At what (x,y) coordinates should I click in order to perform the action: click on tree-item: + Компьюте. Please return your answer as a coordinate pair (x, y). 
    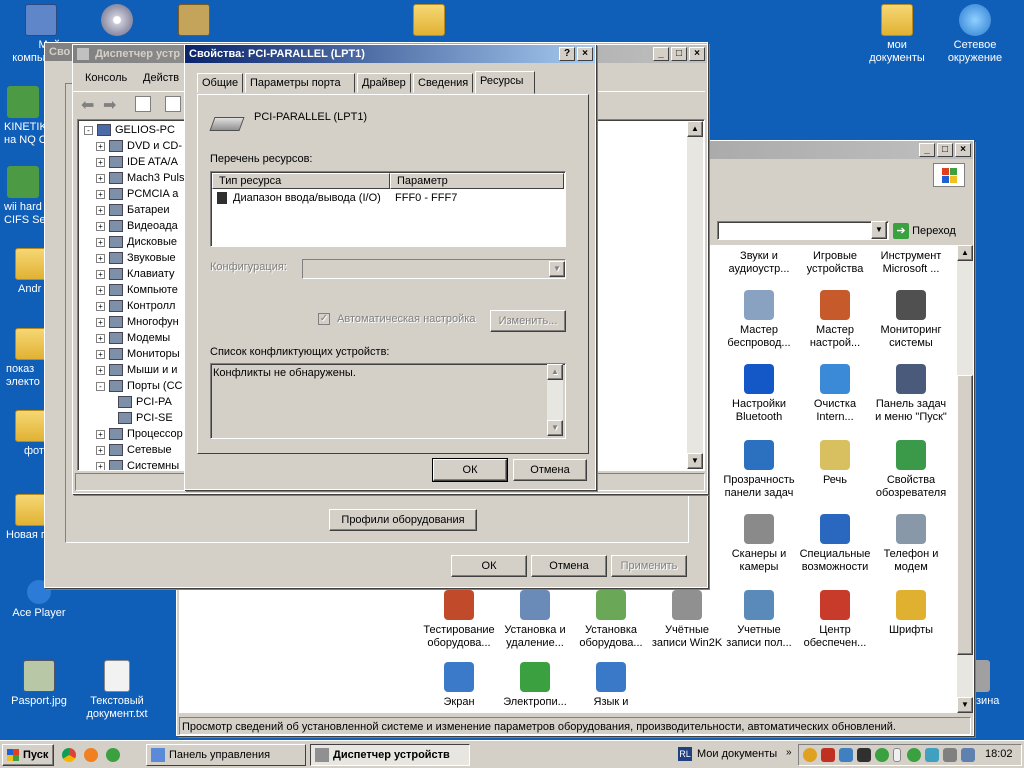
    Looking at the image, I should click on (137, 290).